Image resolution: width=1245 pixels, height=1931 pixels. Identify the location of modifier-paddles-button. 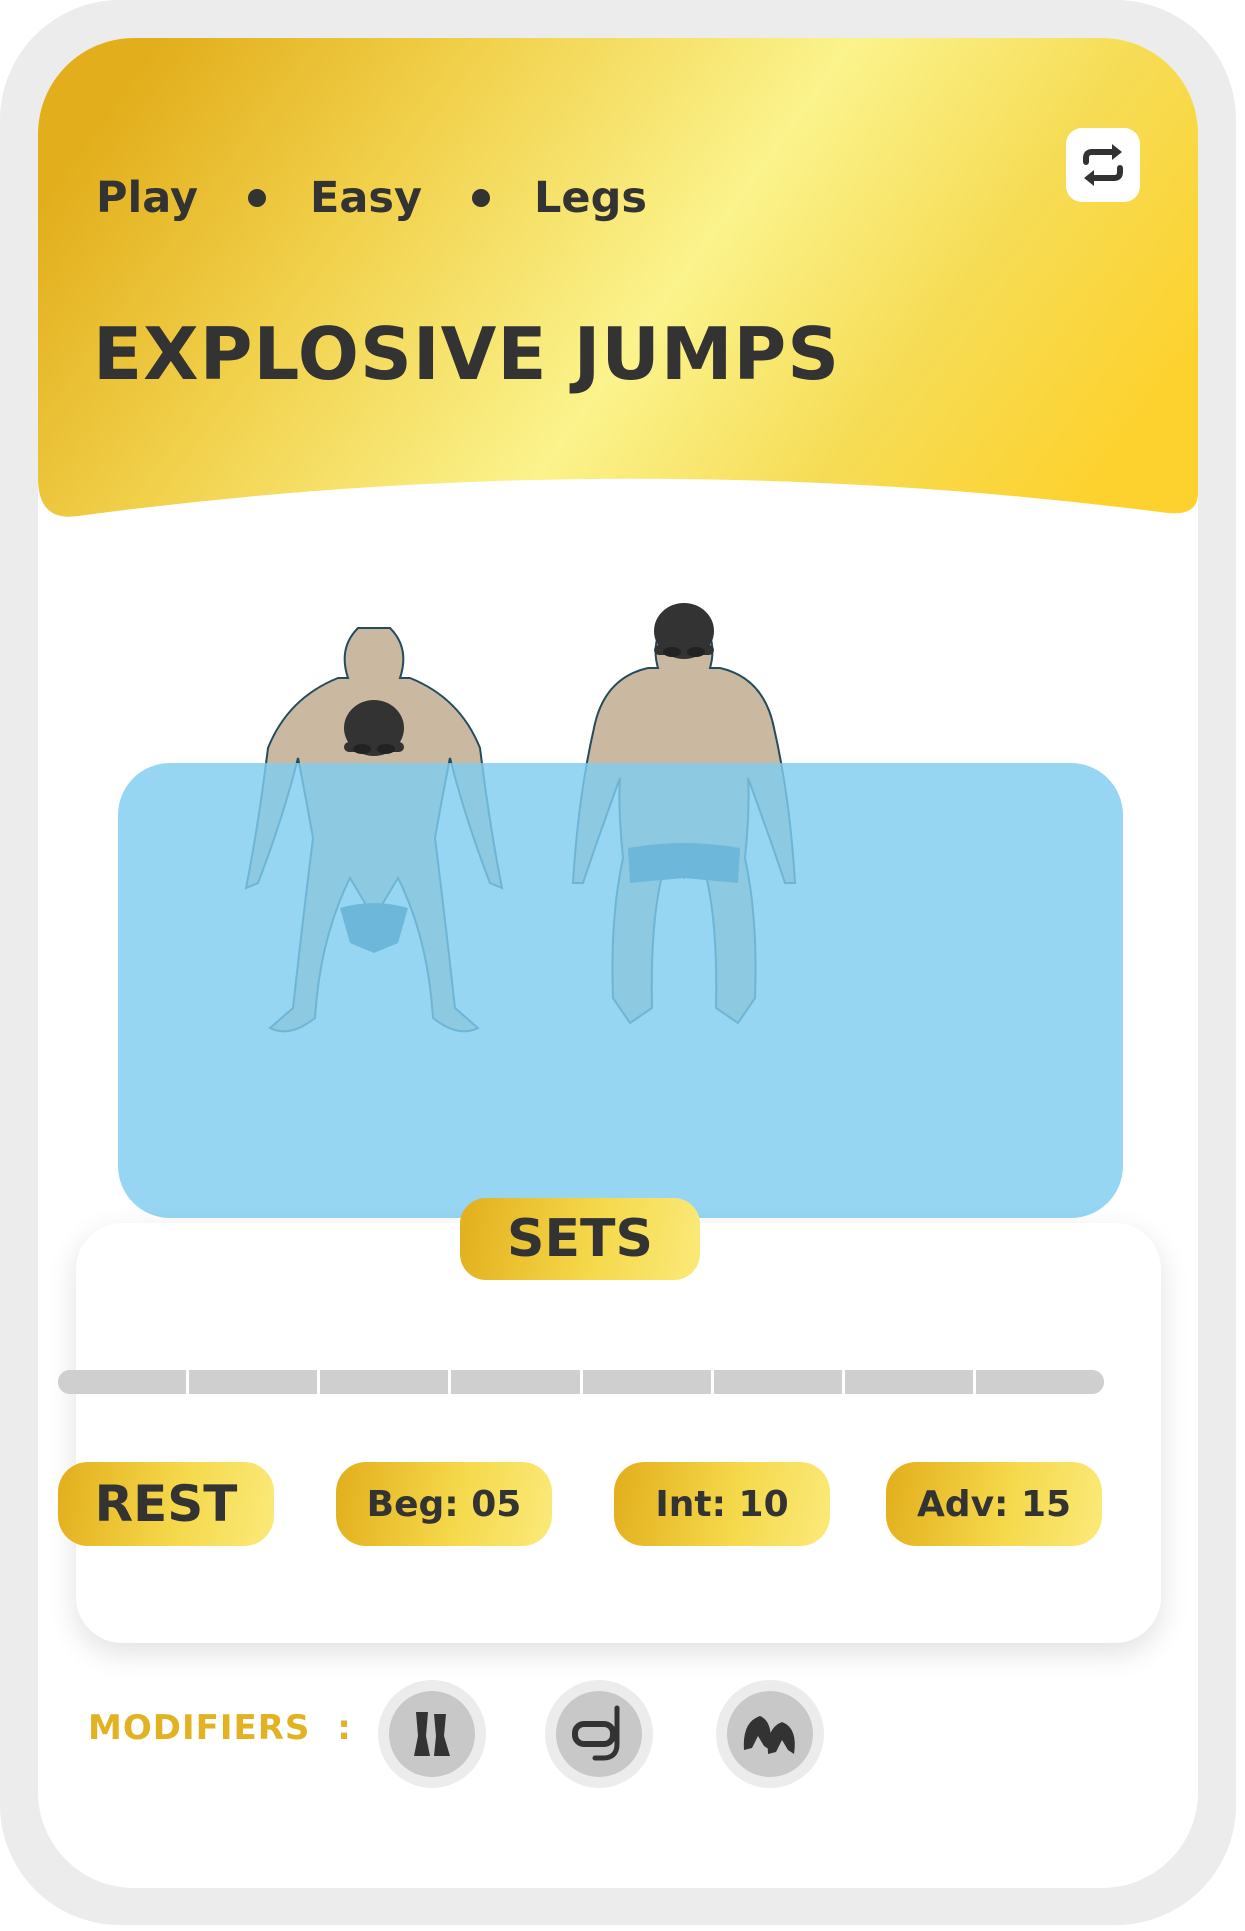
(770, 1734).